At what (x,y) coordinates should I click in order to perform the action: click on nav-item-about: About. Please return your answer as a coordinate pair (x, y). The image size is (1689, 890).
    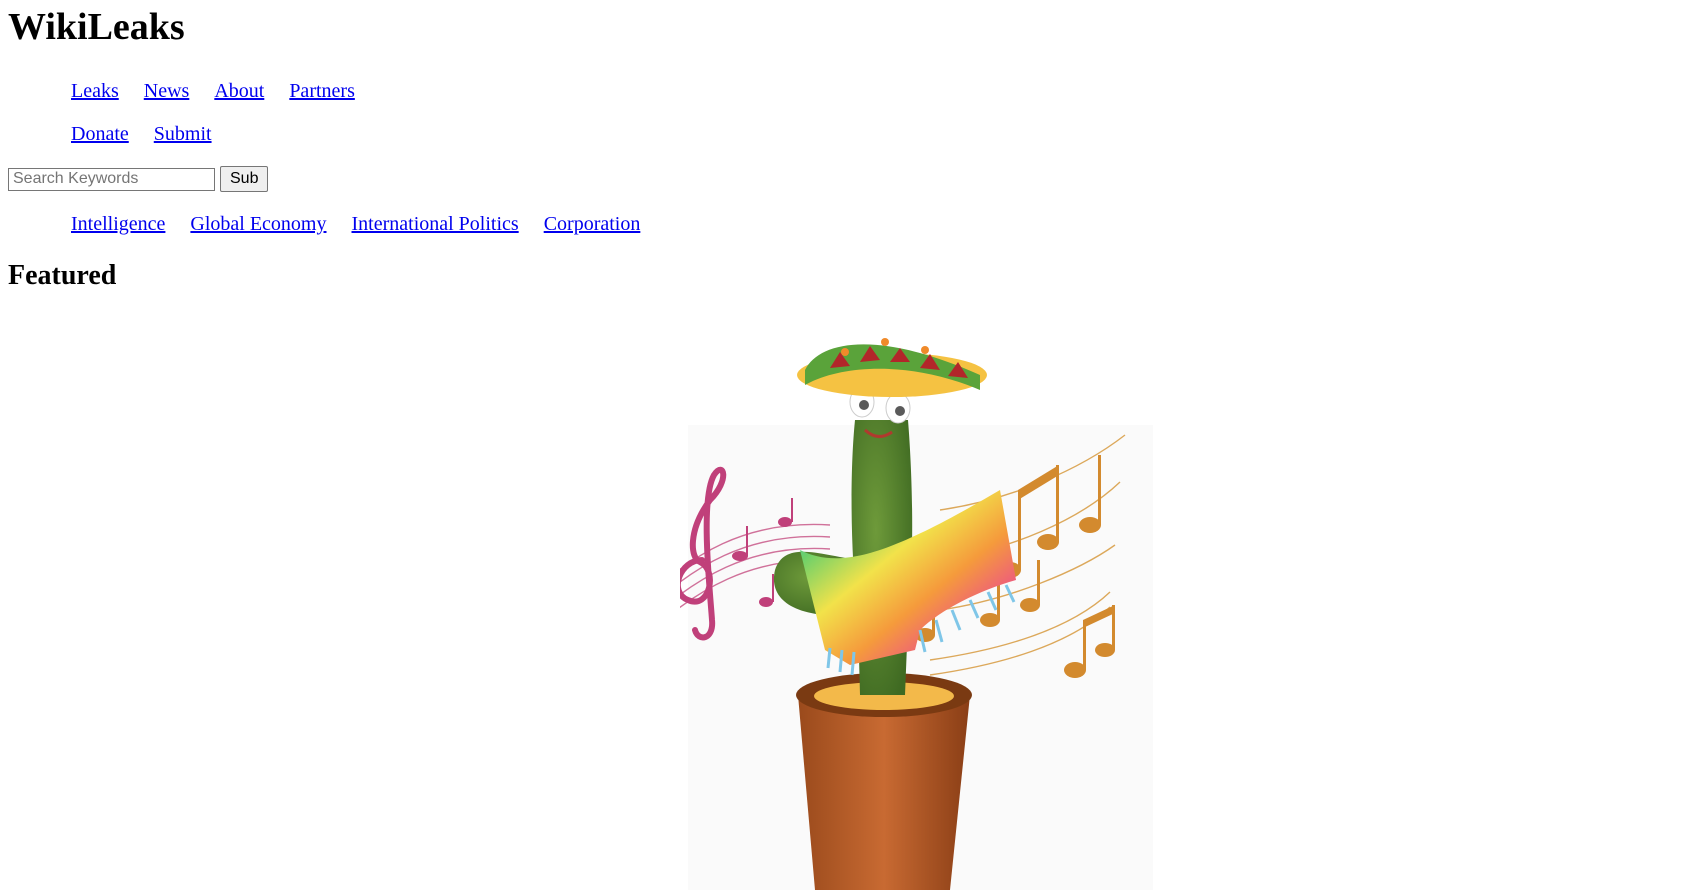
    Looking at the image, I should click on (239, 91).